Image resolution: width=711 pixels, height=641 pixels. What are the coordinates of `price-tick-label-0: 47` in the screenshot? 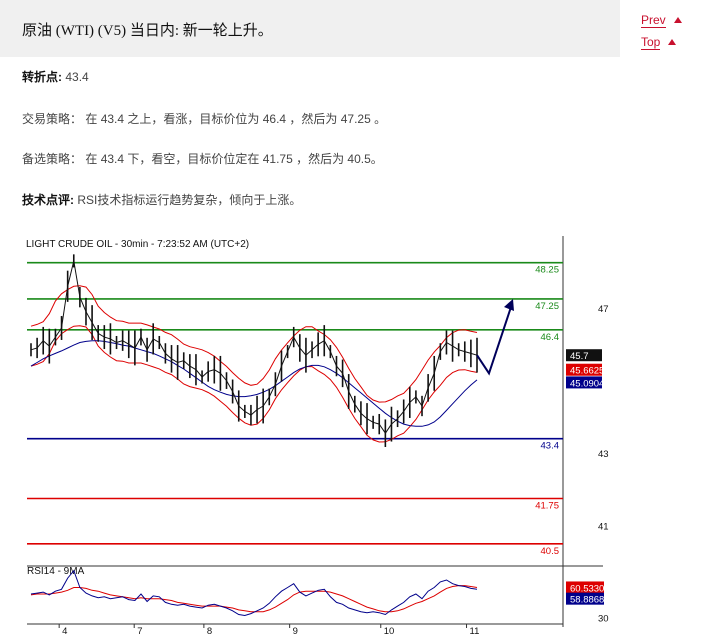 It's located at (603, 309).